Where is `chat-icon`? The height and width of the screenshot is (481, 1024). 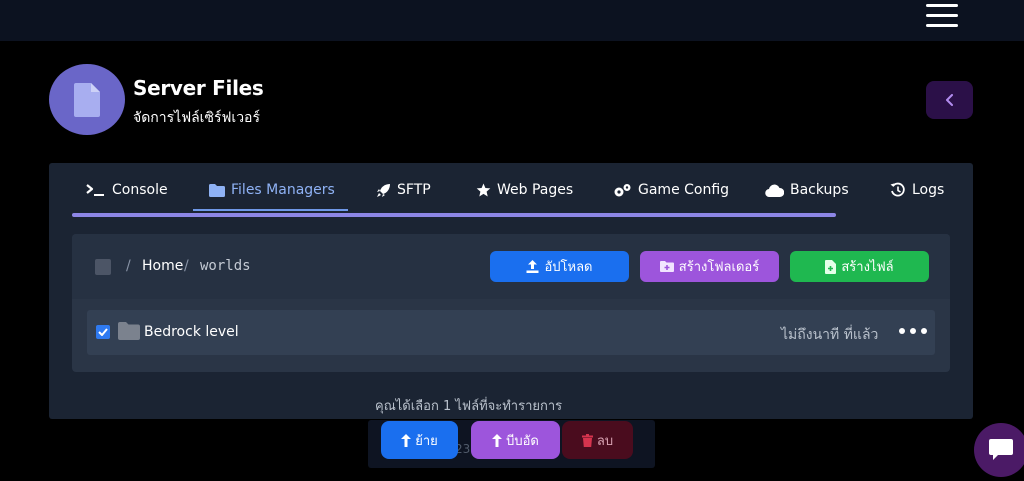
chat-icon is located at coordinates (1001, 449).